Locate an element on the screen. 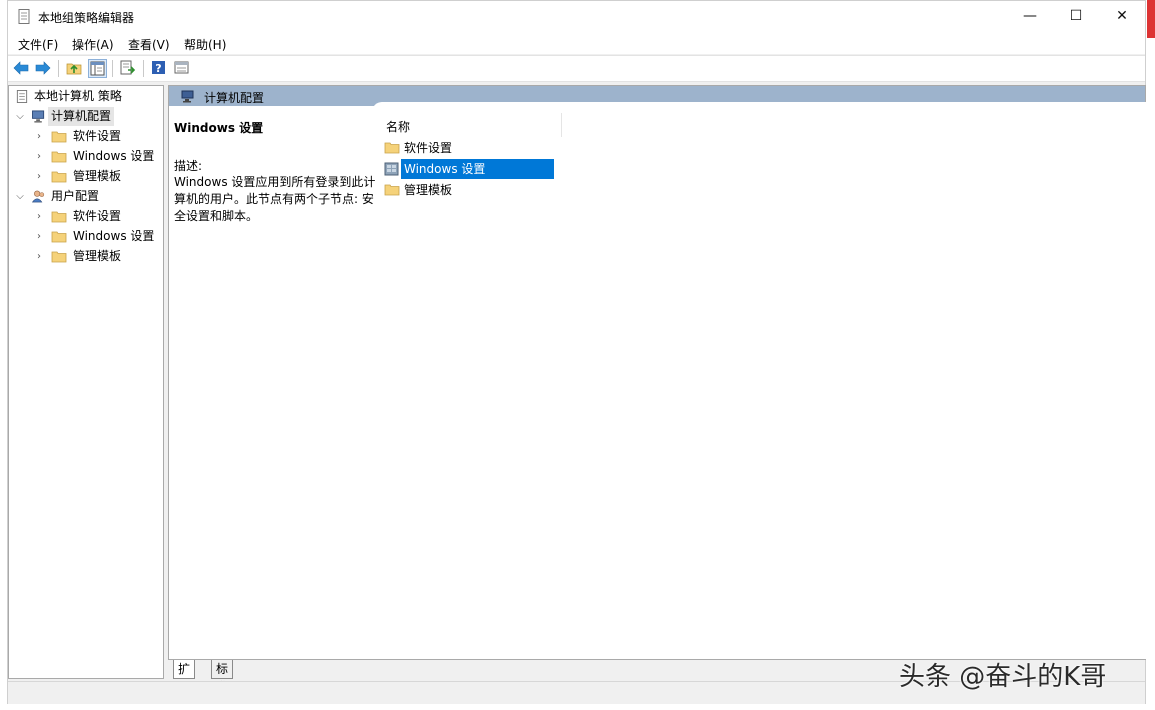 The image size is (1155, 710). tree-label: 计算机配置 is located at coordinates (81, 116).